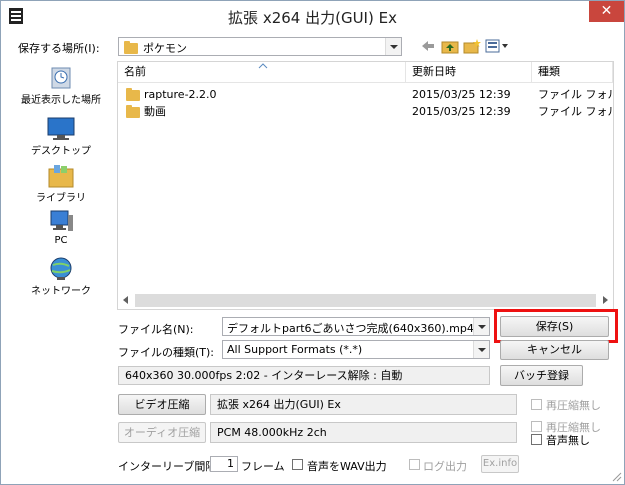 The height and width of the screenshot is (485, 625). I want to click on window-title: 拡張 x264 出力(GUI) Ex, so click(312, 18).